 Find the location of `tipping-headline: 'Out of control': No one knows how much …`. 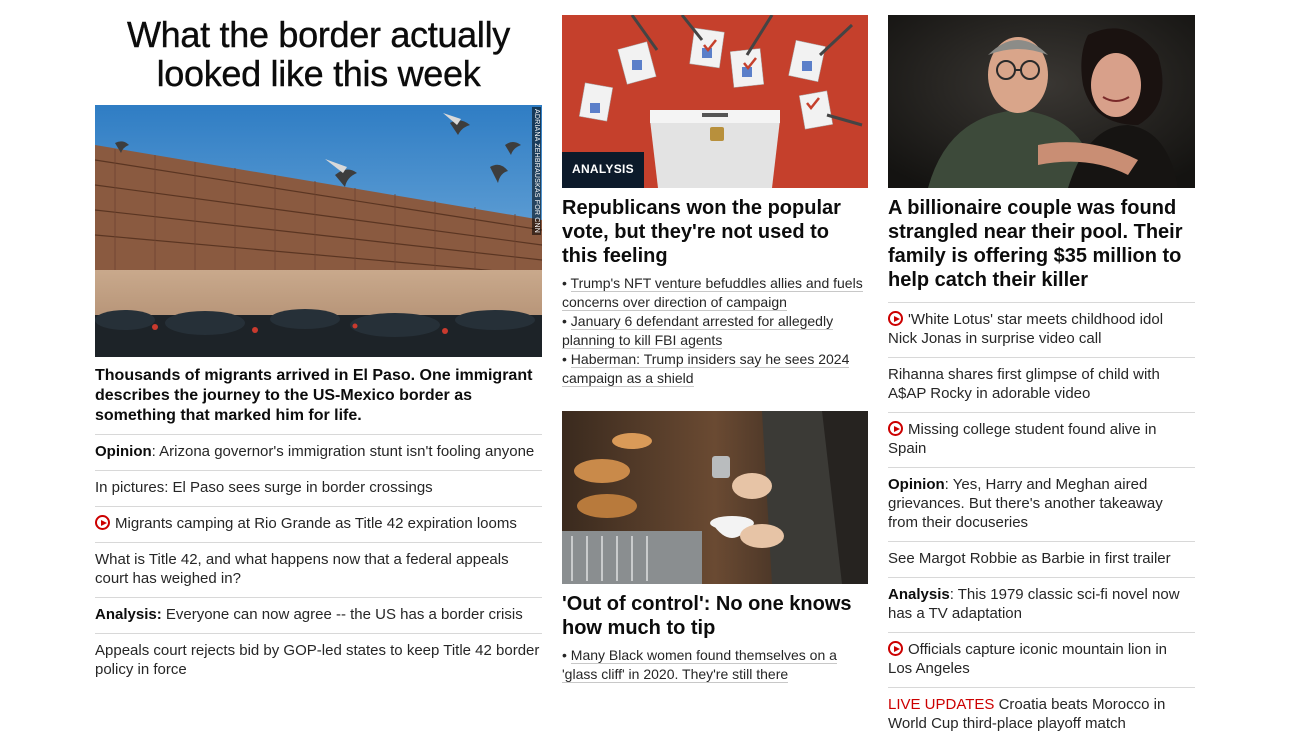

tipping-headline: 'Out of control': No one knows how much … is located at coordinates (715, 616).